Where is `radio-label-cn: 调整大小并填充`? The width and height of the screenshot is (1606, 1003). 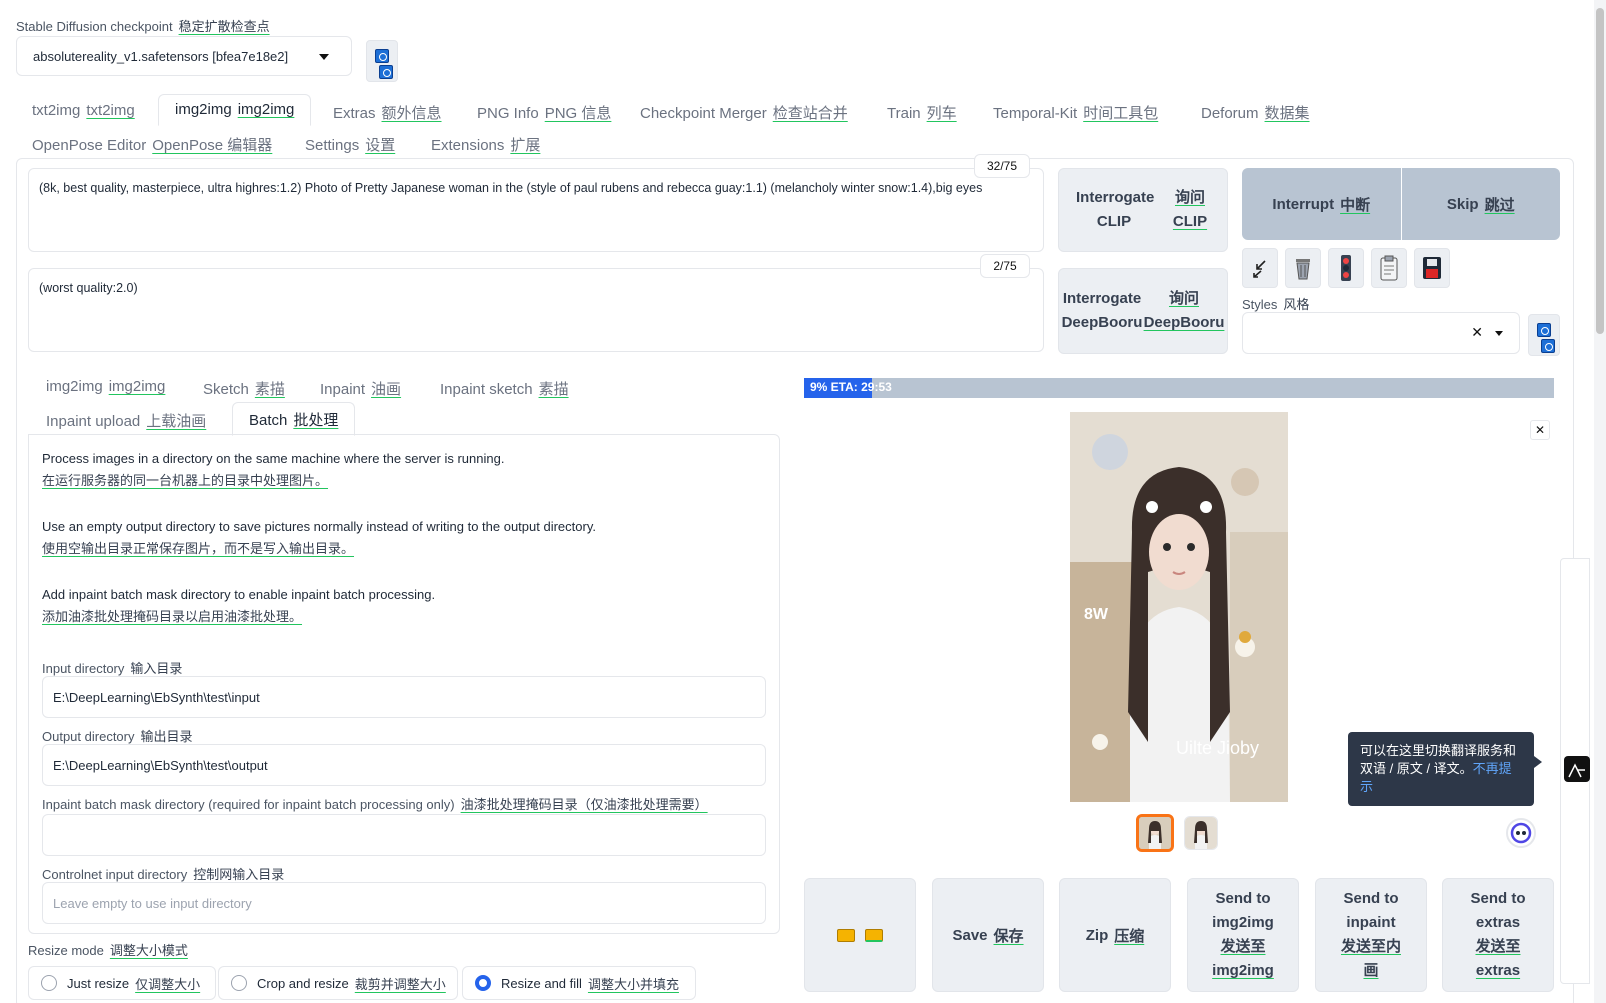 radio-label-cn: 调整大小并填充 is located at coordinates (633, 984).